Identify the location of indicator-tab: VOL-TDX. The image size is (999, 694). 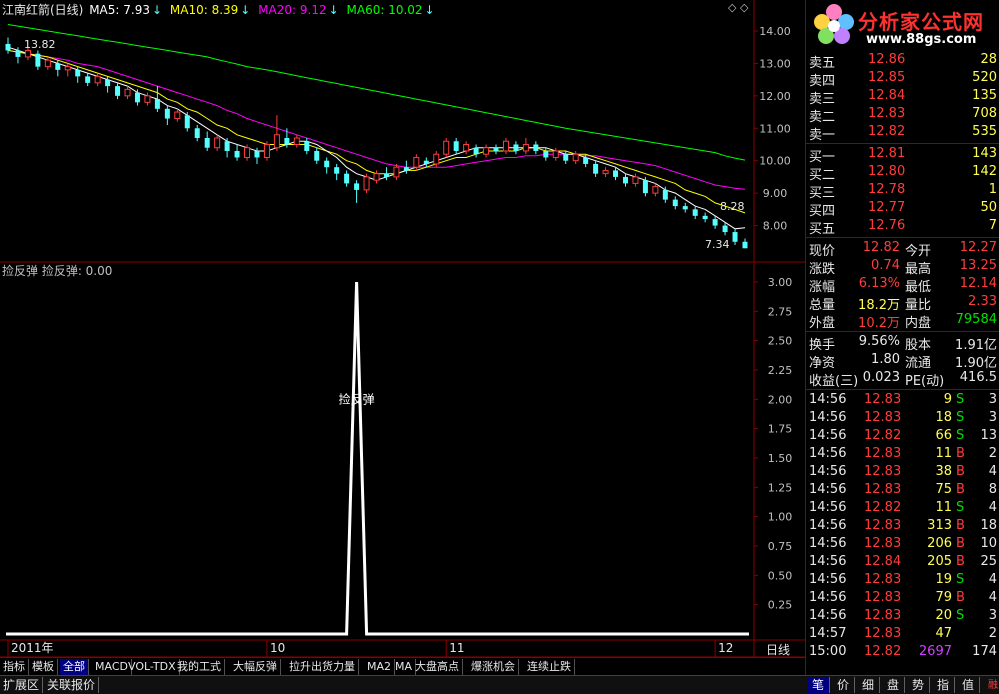
(152, 667).